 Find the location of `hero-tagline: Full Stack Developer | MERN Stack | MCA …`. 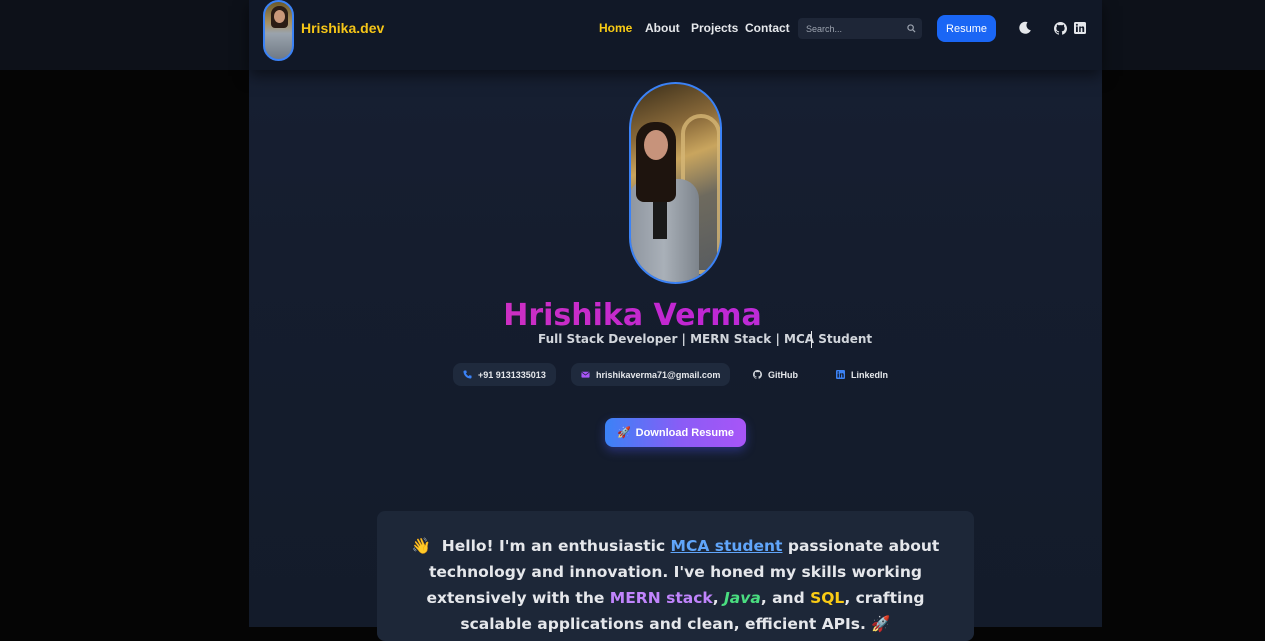

hero-tagline: Full Stack Developer | MERN Stack | MCA … is located at coordinates (705, 339).